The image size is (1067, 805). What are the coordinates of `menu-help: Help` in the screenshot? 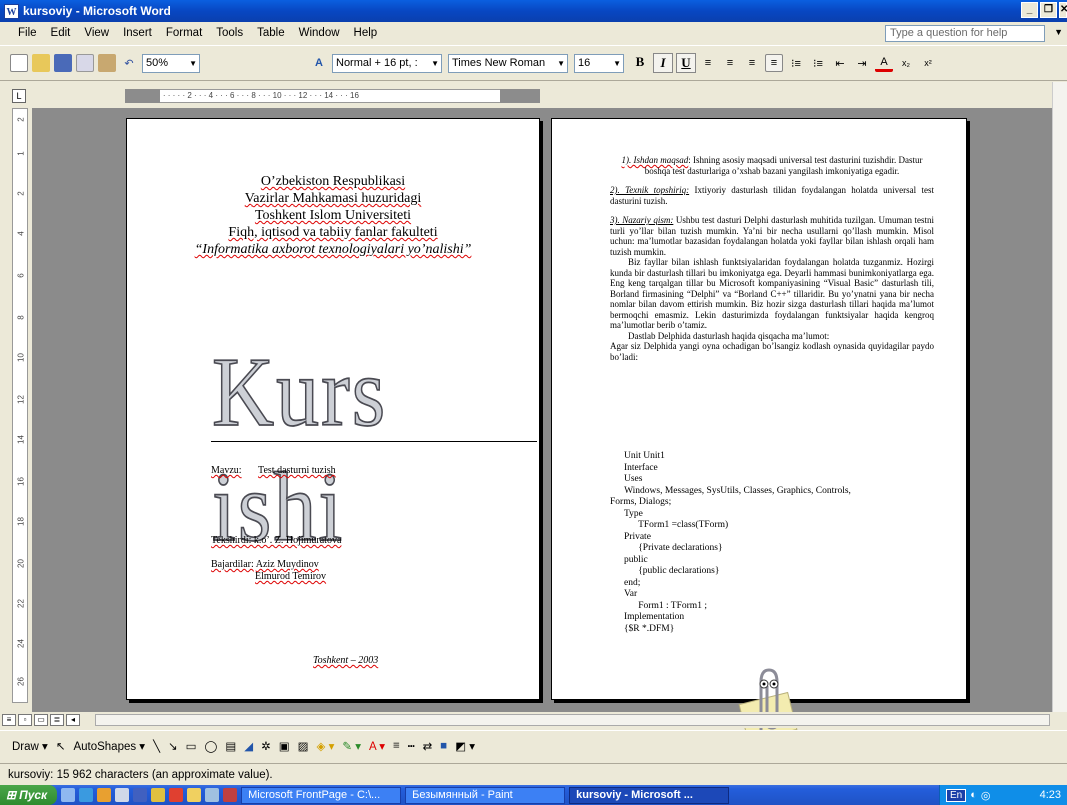 It's located at (366, 33).